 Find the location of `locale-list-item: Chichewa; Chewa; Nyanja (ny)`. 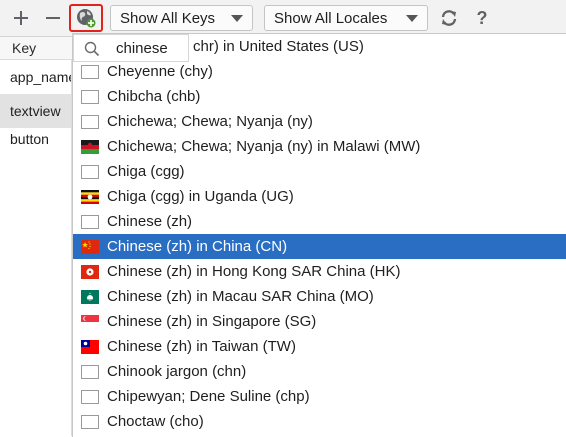

locale-list-item: Chichewa; Chewa; Nyanja (ny) is located at coordinates (319, 121).